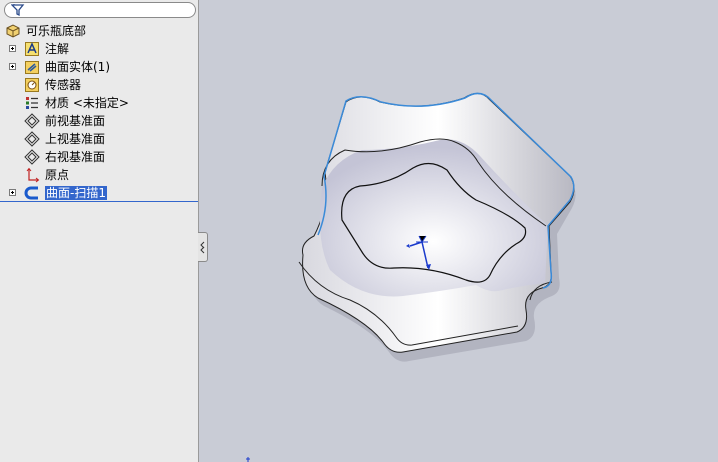 This screenshot has width=718, height=462. Describe the element at coordinates (32, 49) in the screenshot. I see `annotation-icon` at that location.